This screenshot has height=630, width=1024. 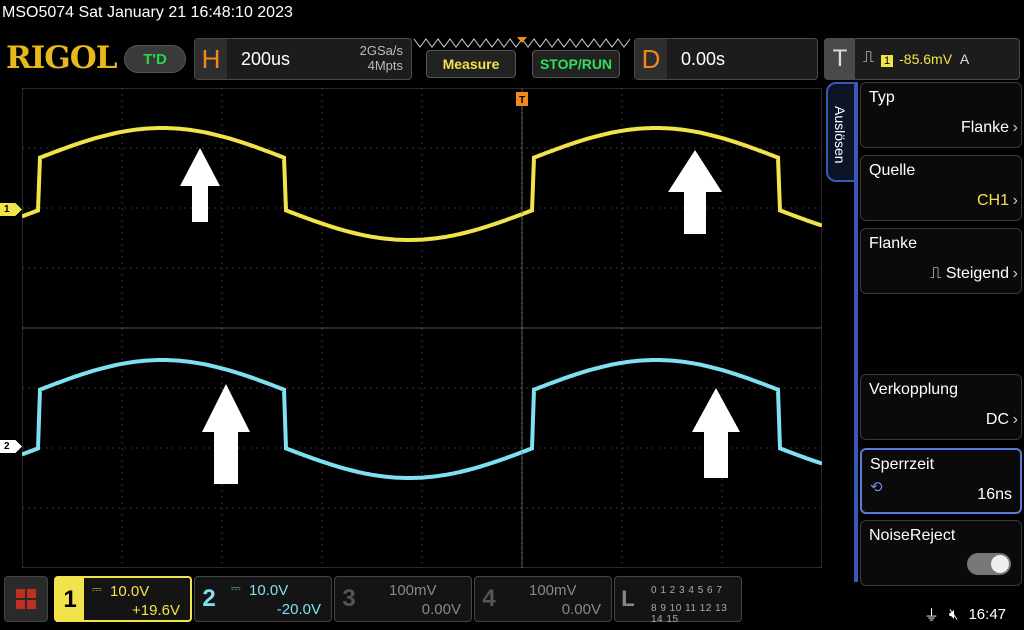 I want to click on delay-value: 0.00s, so click(x=703, y=59).